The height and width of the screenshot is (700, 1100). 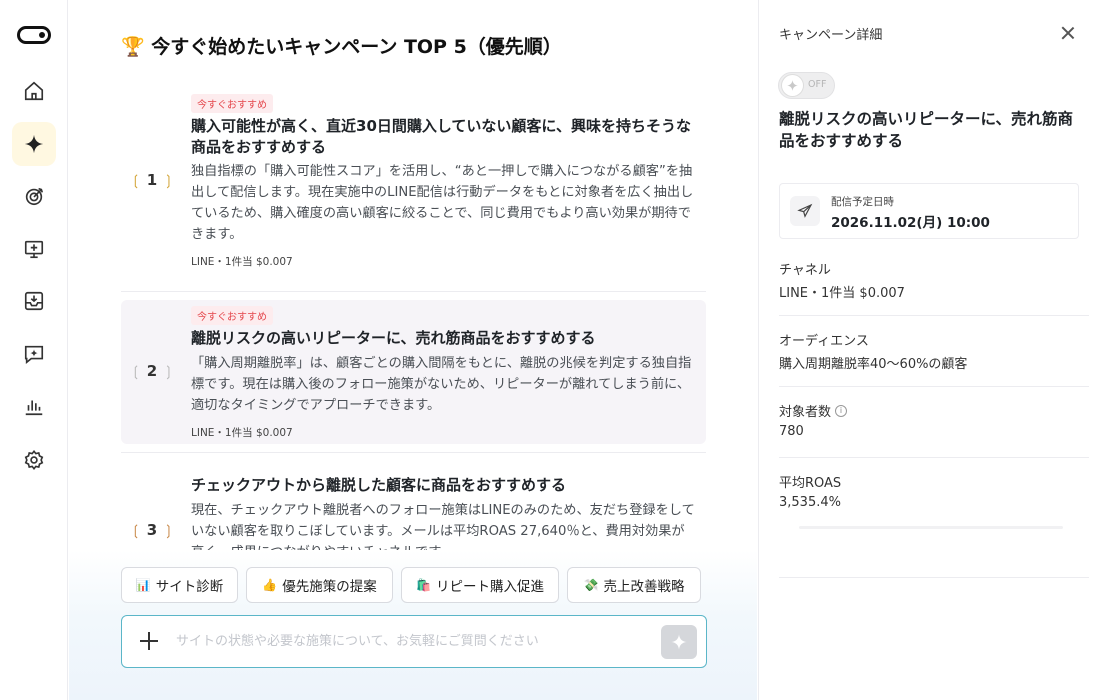 What do you see at coordinates (341, 47) in the screenshot?
I see `page-title: 🏆 今すぐ始めたいキャンペーン TOP 5（優先順）` at bounding box center [341, 47].